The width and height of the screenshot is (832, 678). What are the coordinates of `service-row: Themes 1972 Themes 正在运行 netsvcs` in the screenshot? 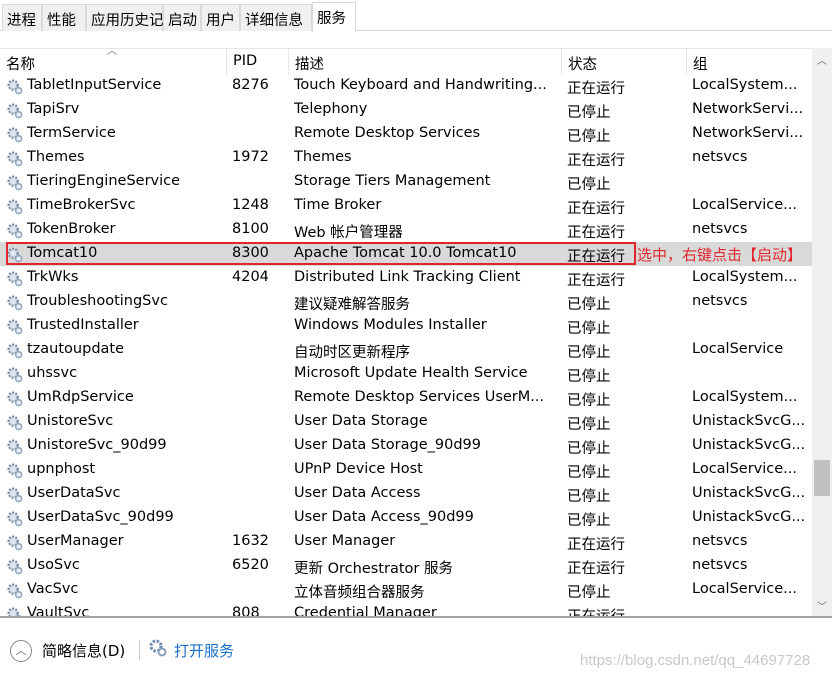 It's located at (406, 158).